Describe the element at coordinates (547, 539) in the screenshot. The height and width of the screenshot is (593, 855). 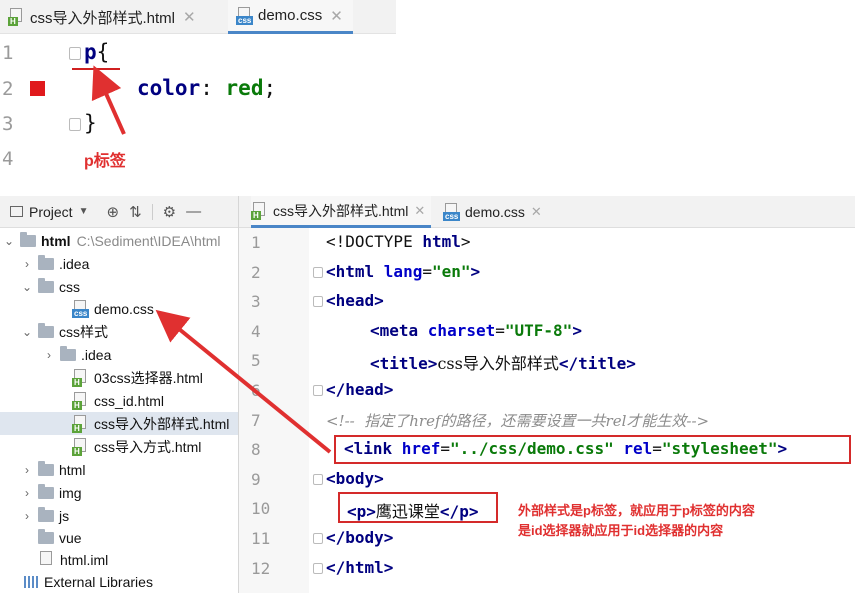
I see `code-line-11: 11 </body>` at that location.